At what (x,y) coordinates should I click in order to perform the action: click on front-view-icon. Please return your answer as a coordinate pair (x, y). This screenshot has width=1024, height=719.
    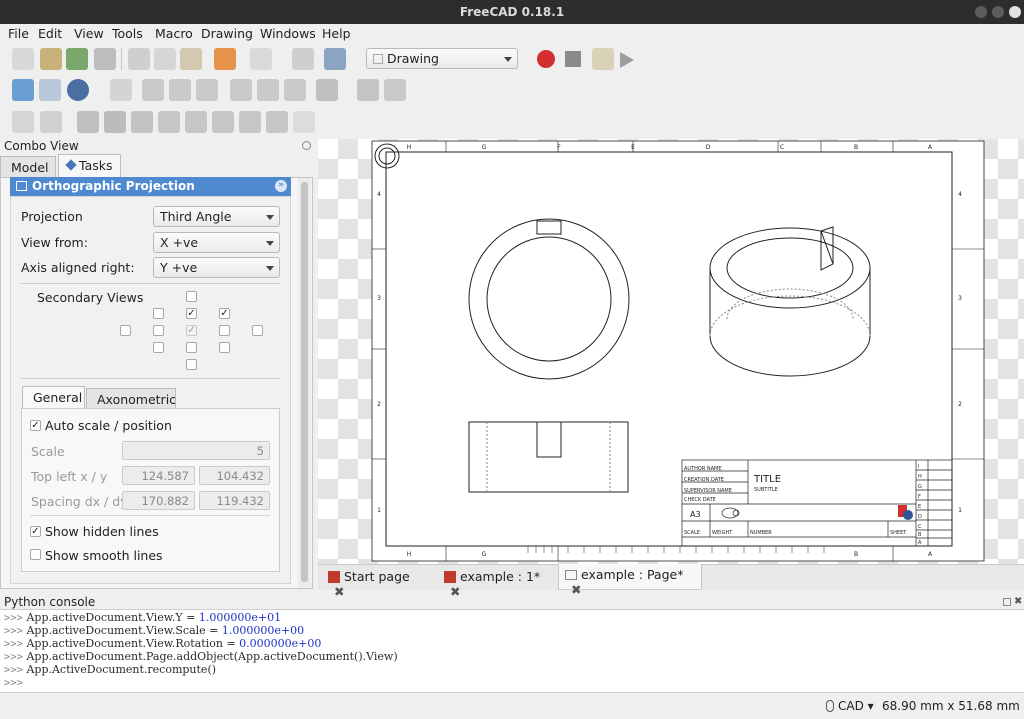
    Looking at the image, I should click on (153, 90).